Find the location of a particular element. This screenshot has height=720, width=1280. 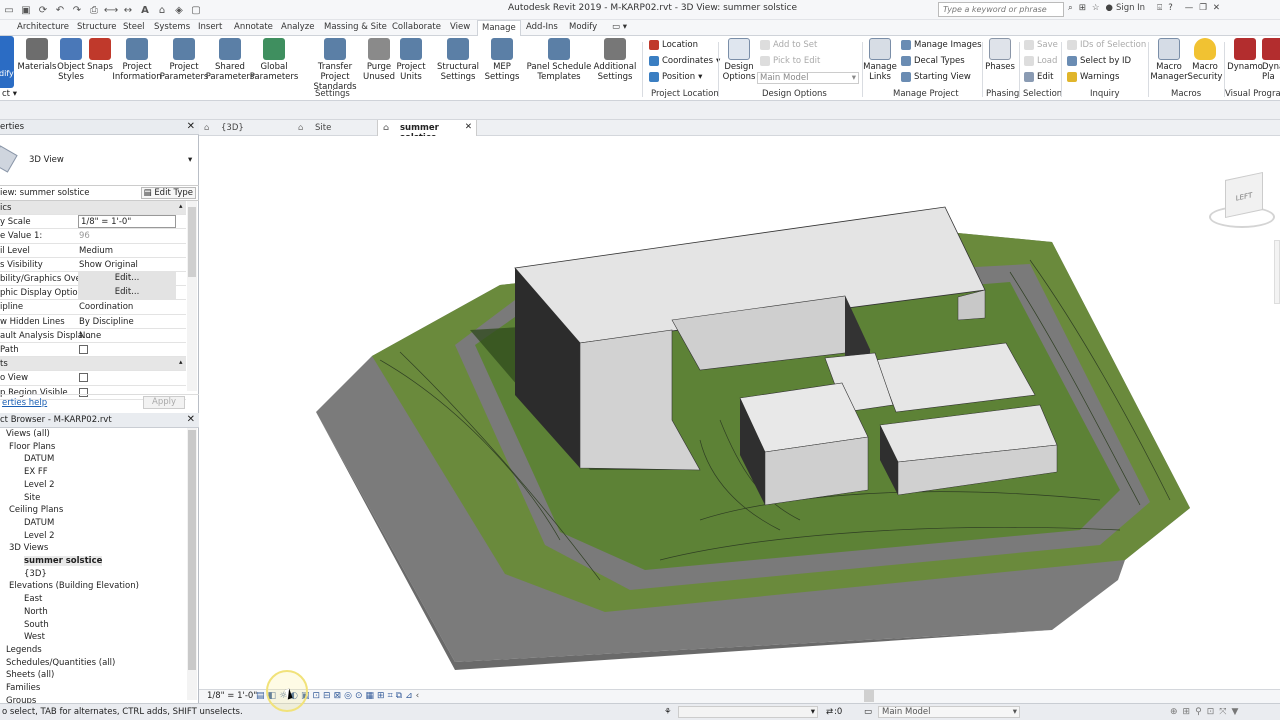

property-row: ipline Coordination is located at coordinates (93, 307).